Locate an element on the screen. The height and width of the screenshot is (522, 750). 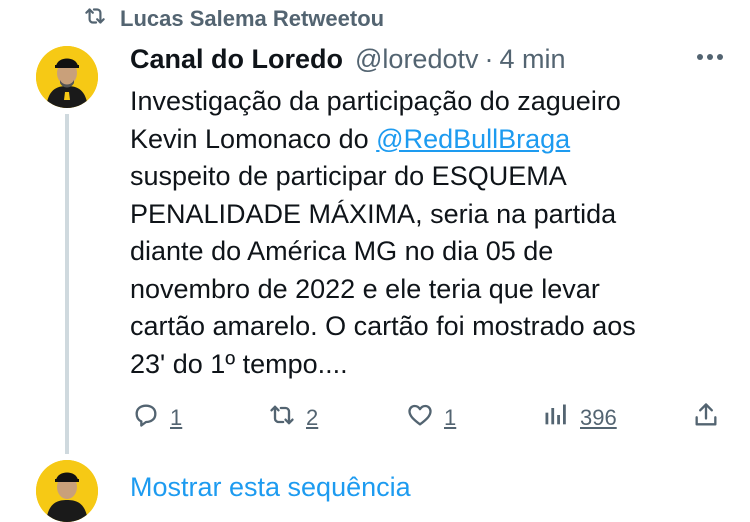
tweet-text-line: diante do América MG no dia 05 de is located at coordinates (342, 251).